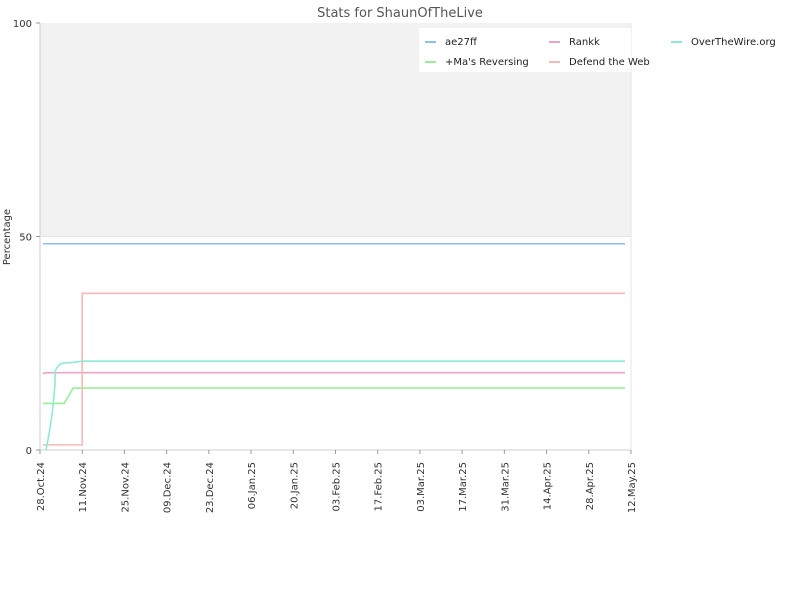 The width and height of the screenshot is (800, 600). What do you see at coordinates (609, 62) in the screenshot?
I see `legend-label: Defend the Web` at bounding box center [609, 62].